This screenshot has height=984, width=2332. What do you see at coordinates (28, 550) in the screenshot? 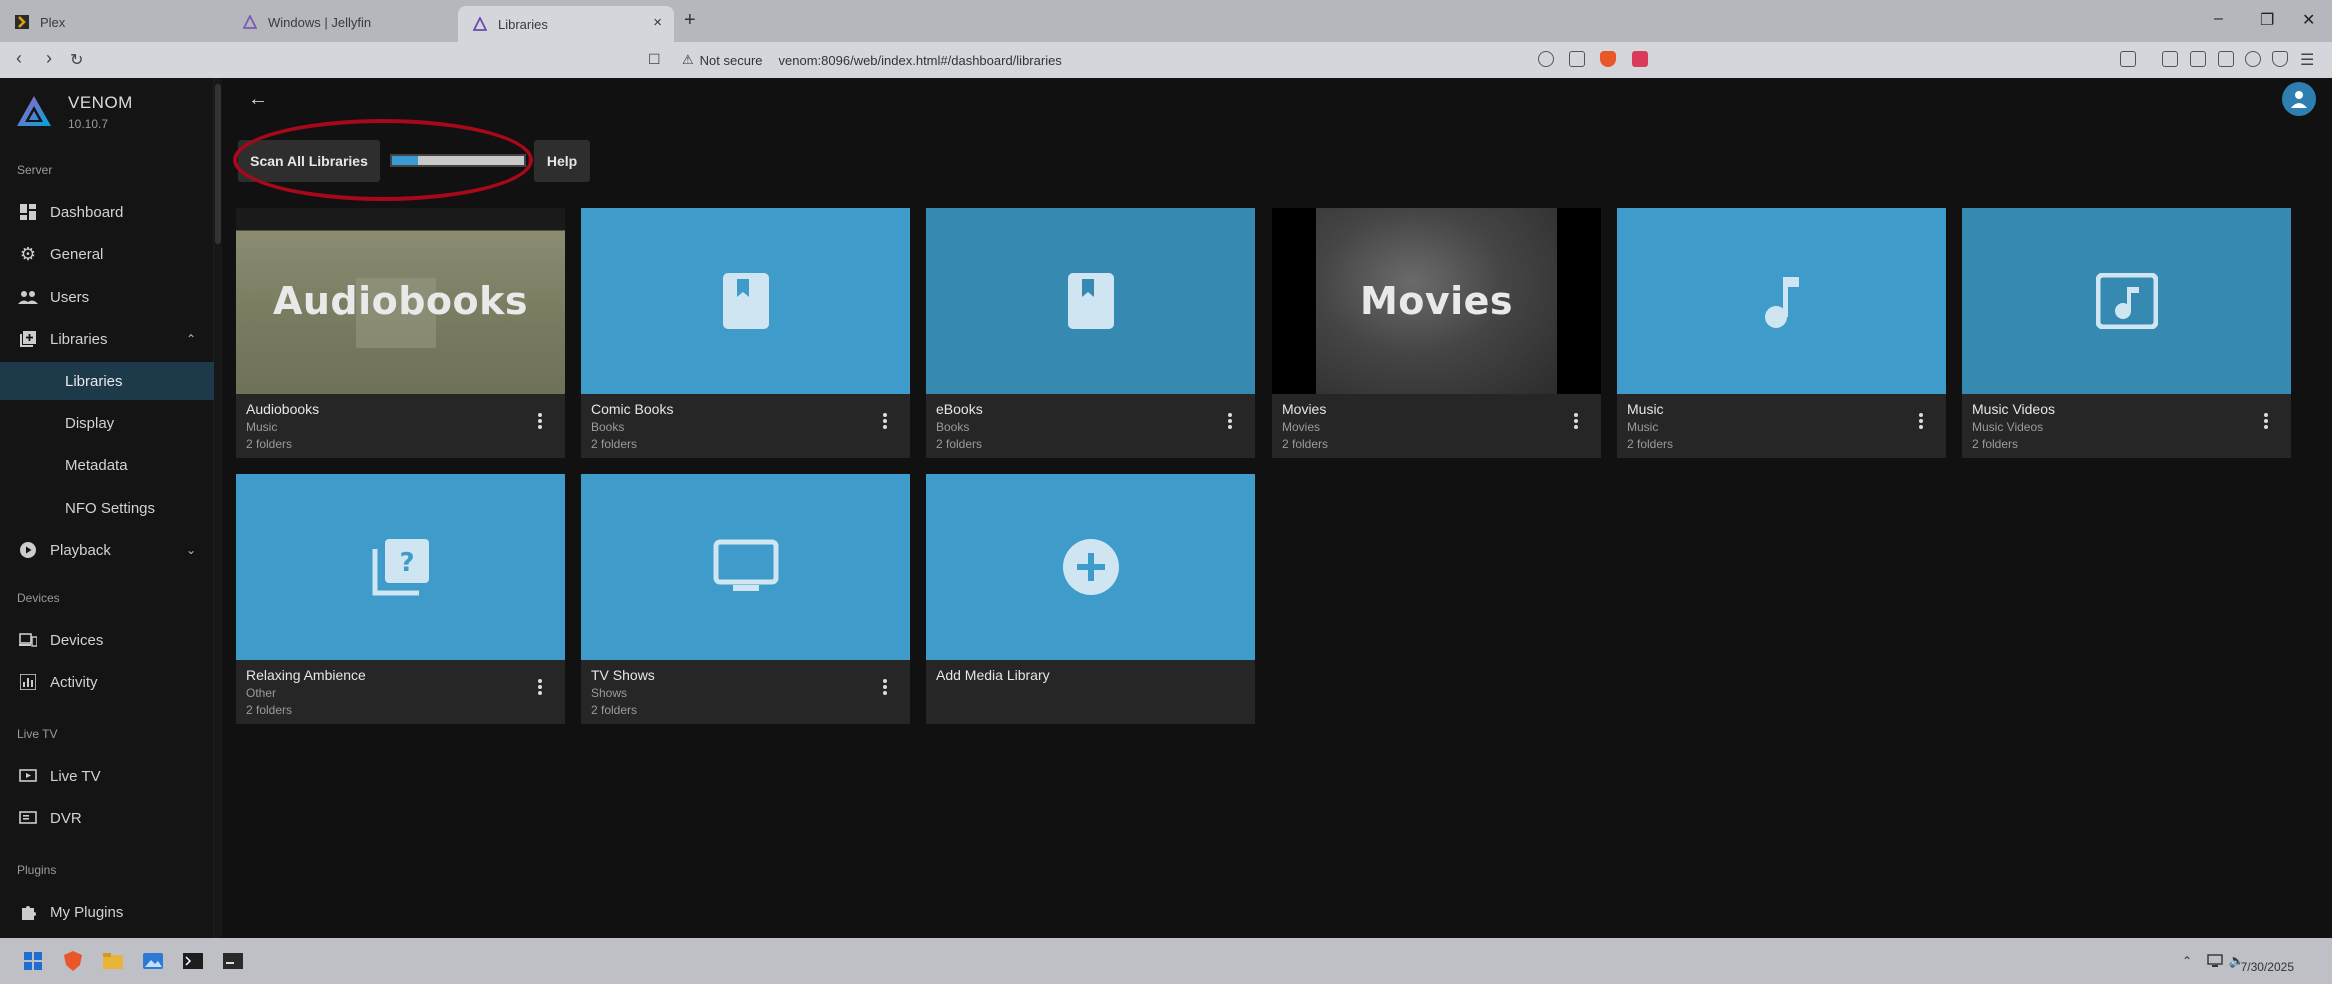
I see `play-circle-icon` at bounding box center [28, 550].